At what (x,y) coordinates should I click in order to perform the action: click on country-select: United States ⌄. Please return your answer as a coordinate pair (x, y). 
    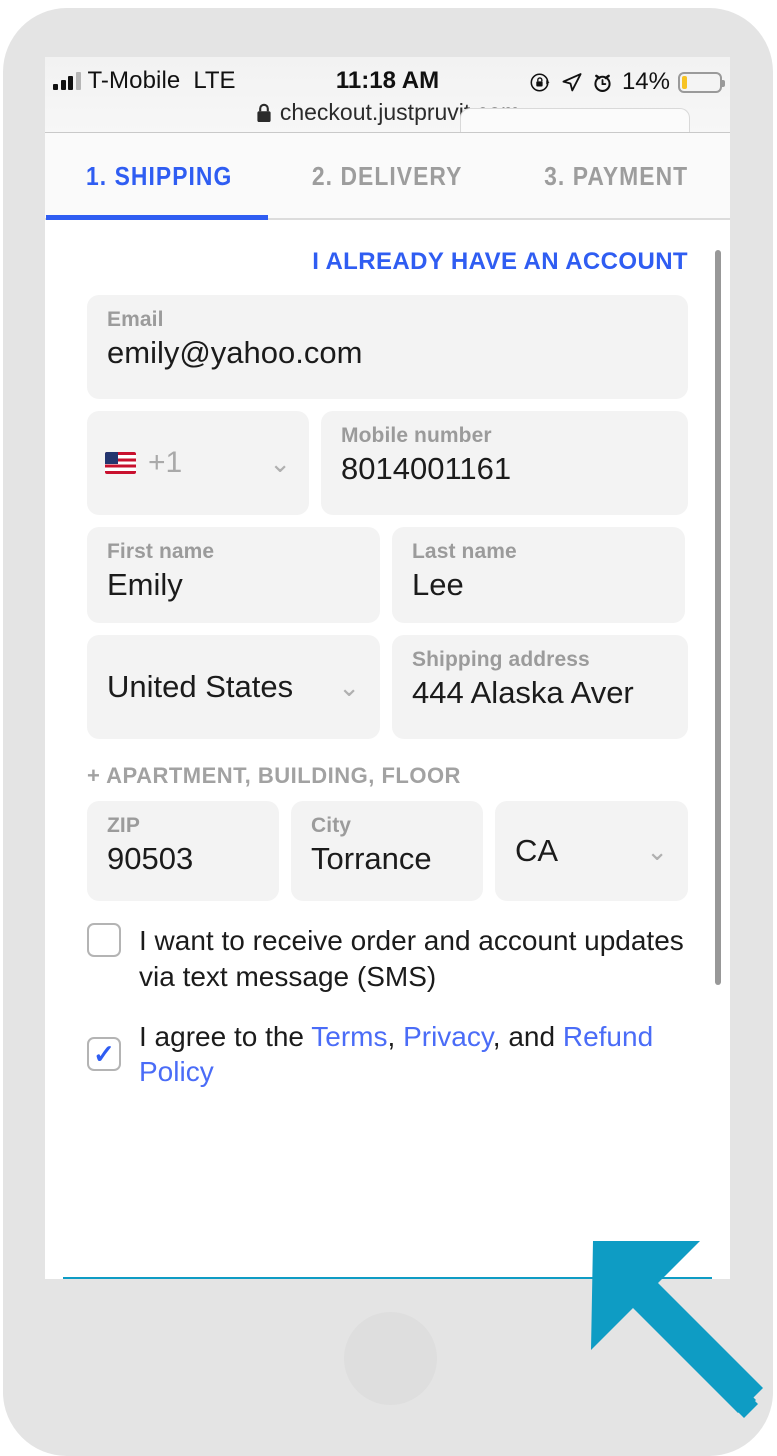
    Looking at the image, I should click on (233, 687).